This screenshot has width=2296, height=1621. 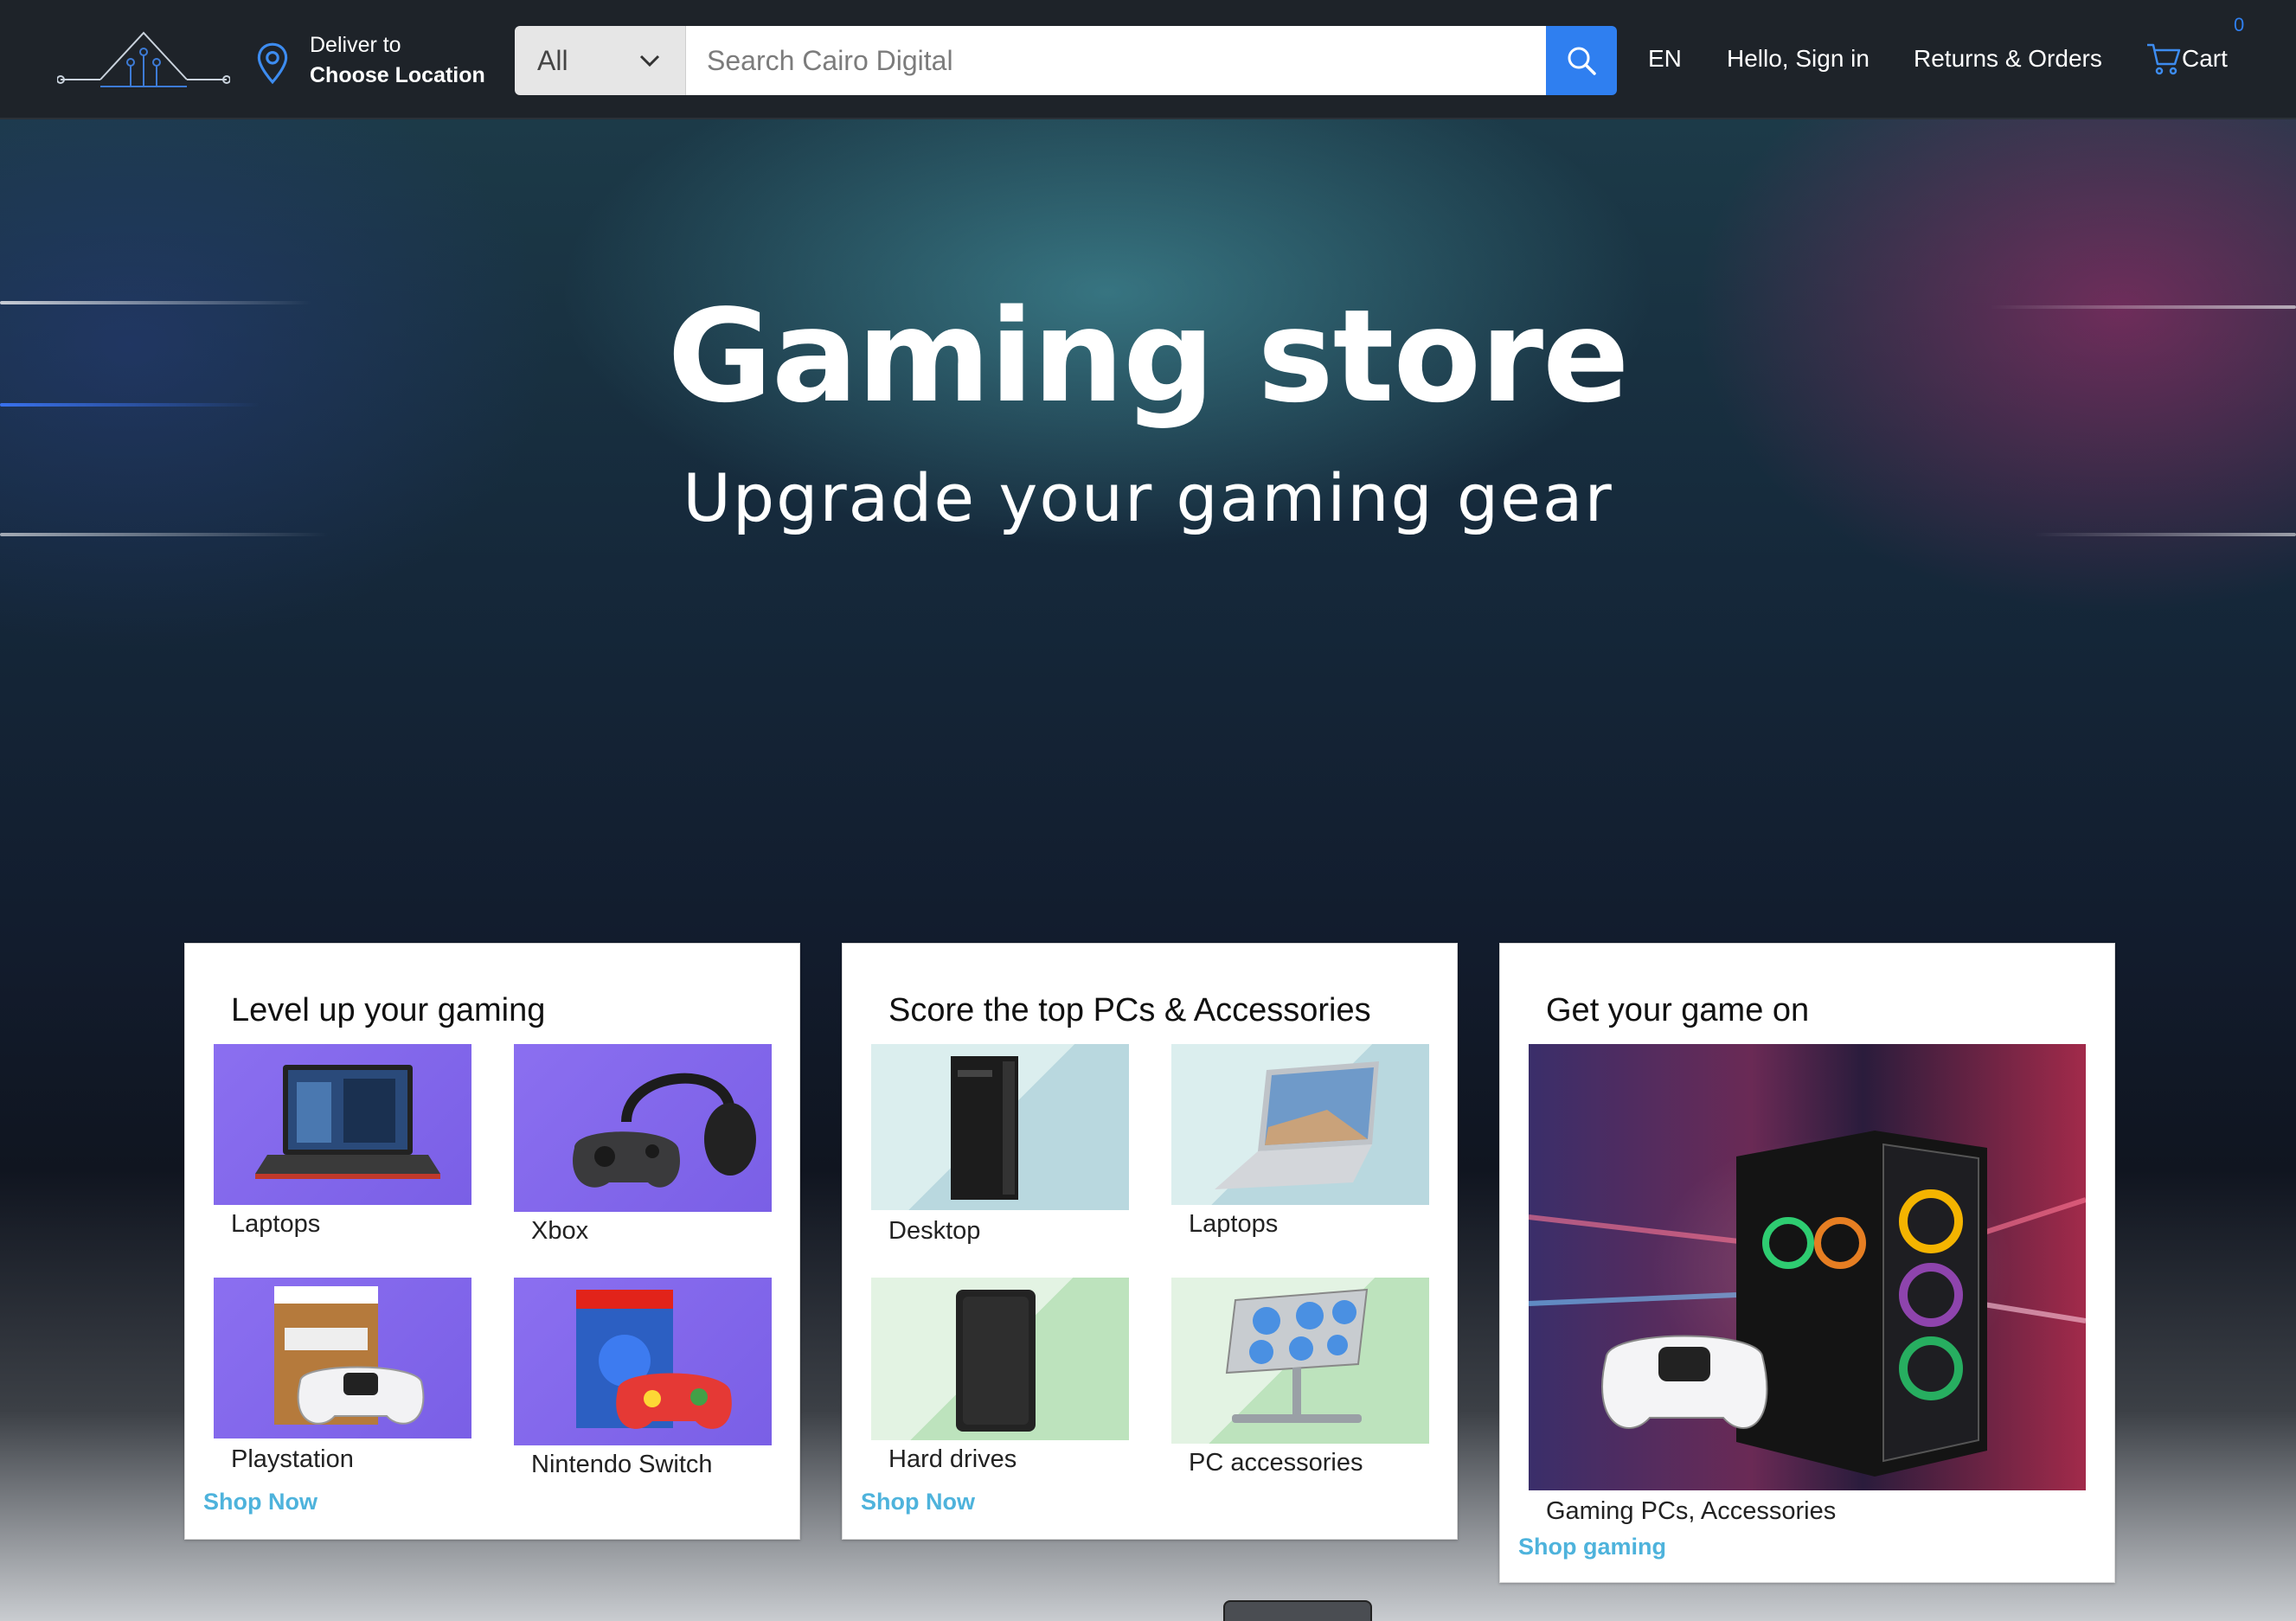 I want to click on tile-desktop, so click(x=1000, y=1127).